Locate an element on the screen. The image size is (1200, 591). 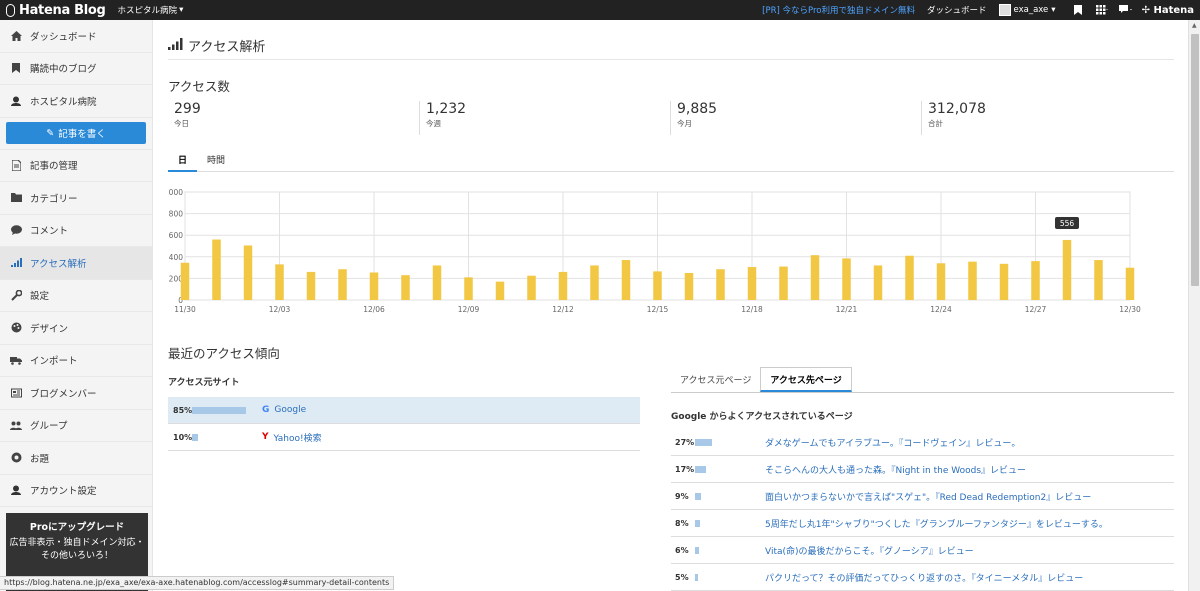
sidebar-item-dashboard: ダッシュボード is located at coordinates (76, 36).